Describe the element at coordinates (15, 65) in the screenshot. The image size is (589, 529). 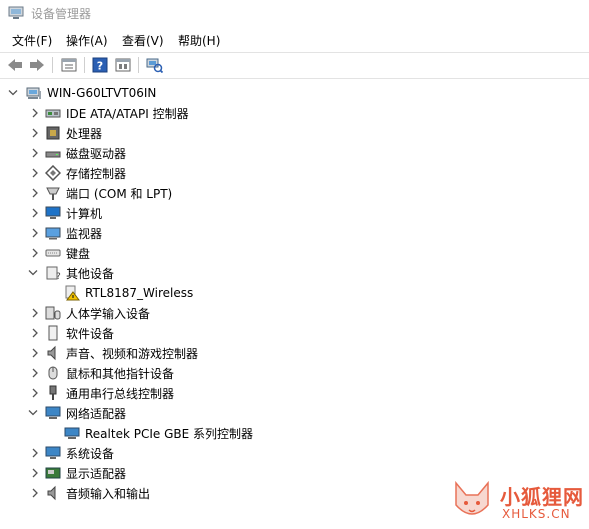
I see `back-arrow-icon` at that location.